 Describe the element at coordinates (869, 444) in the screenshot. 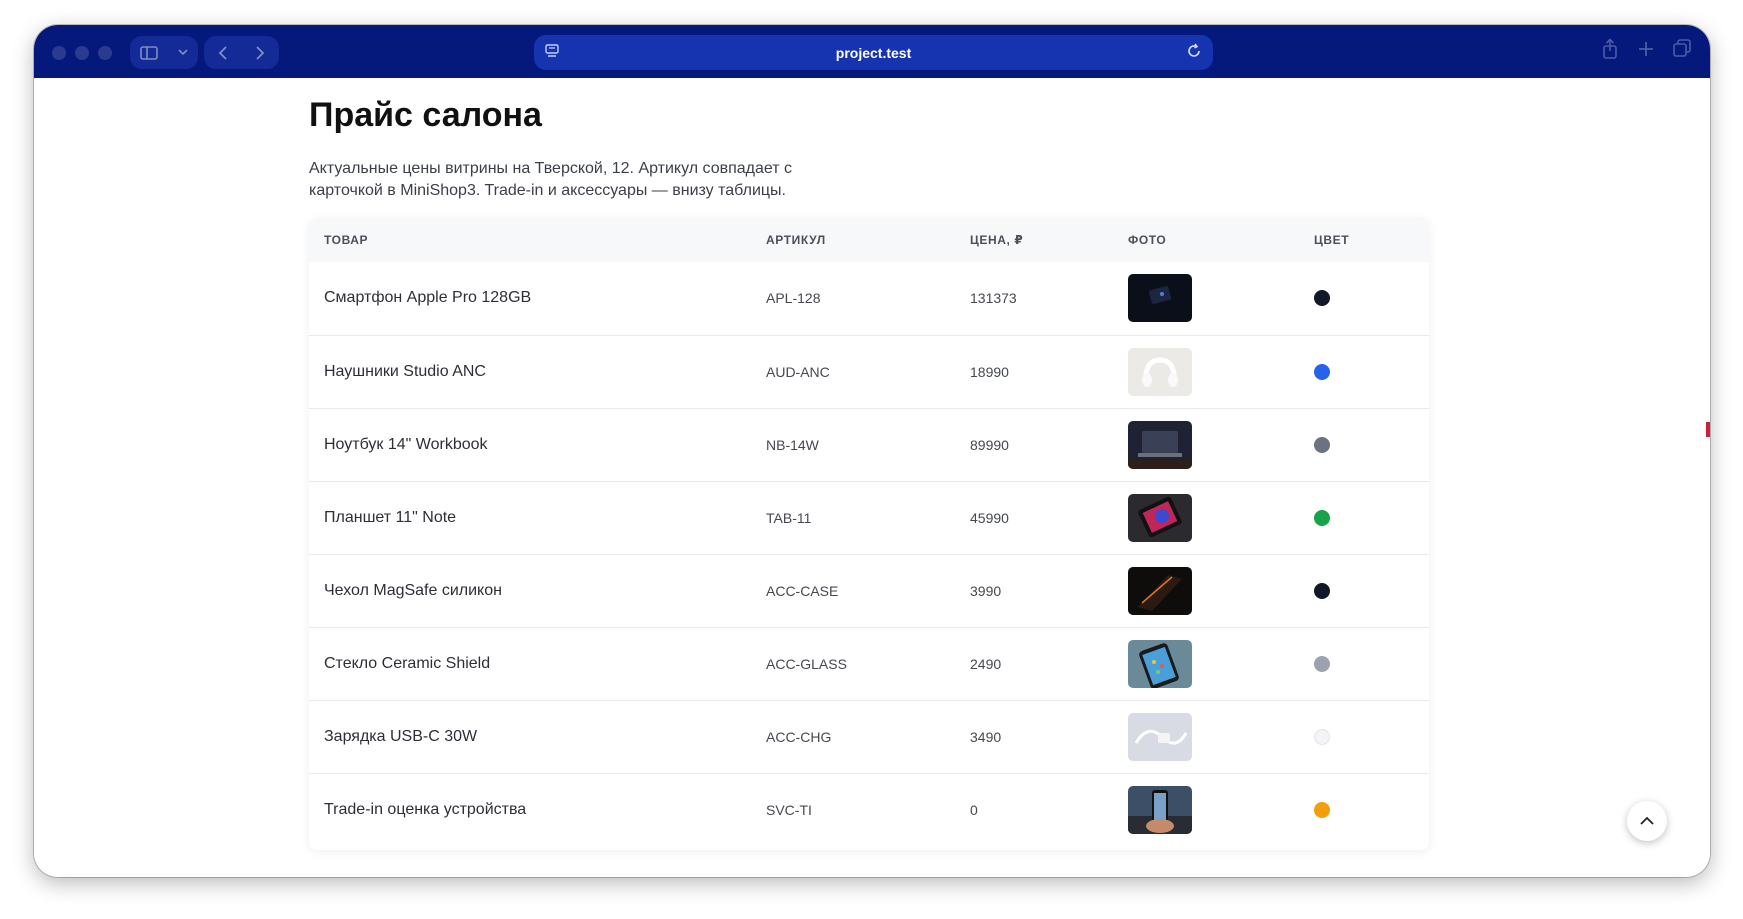

I see `table-row: Ноутбук 14" Workbook NB-14W 89990` at that location.